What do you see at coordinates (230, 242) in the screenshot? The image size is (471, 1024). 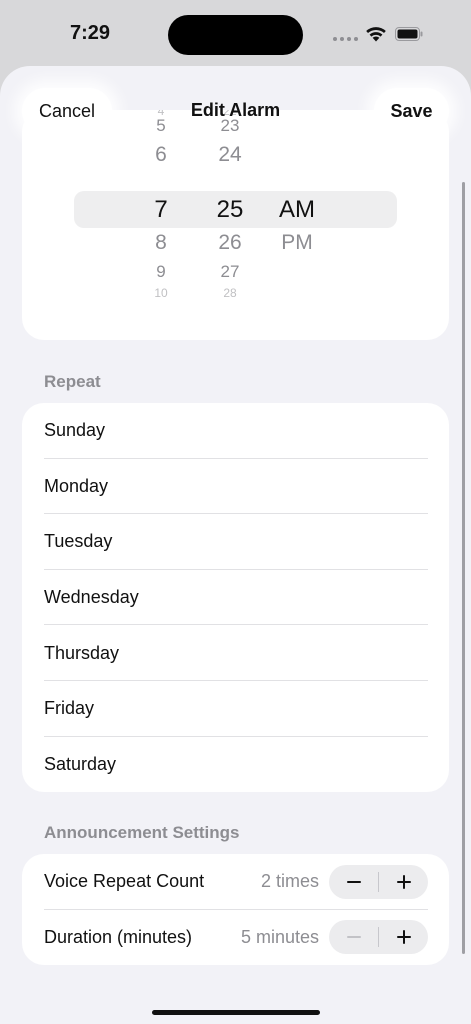 I see `minute-option: 26` at bounding box center [230, 242].